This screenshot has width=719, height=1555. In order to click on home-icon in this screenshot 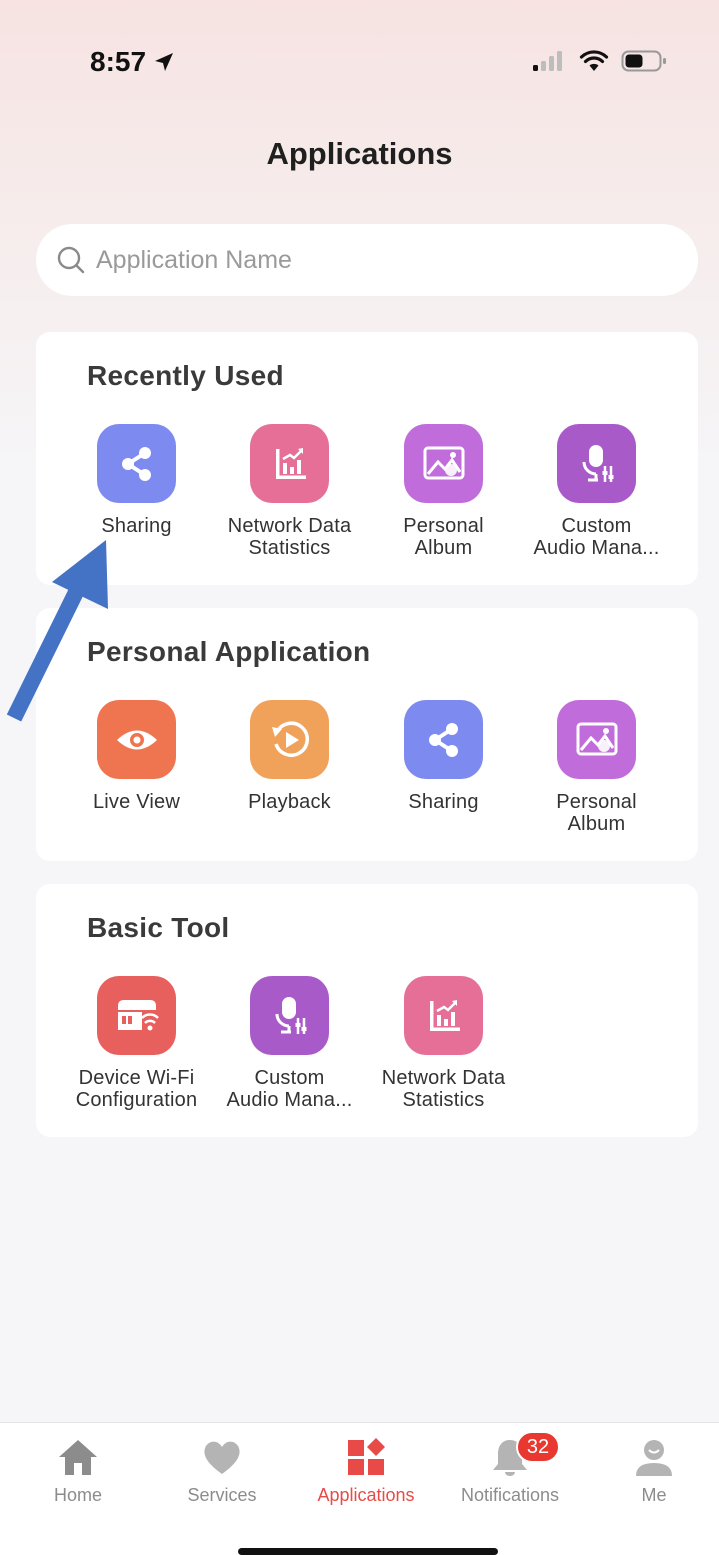, I will do `click(78, 1457)`.